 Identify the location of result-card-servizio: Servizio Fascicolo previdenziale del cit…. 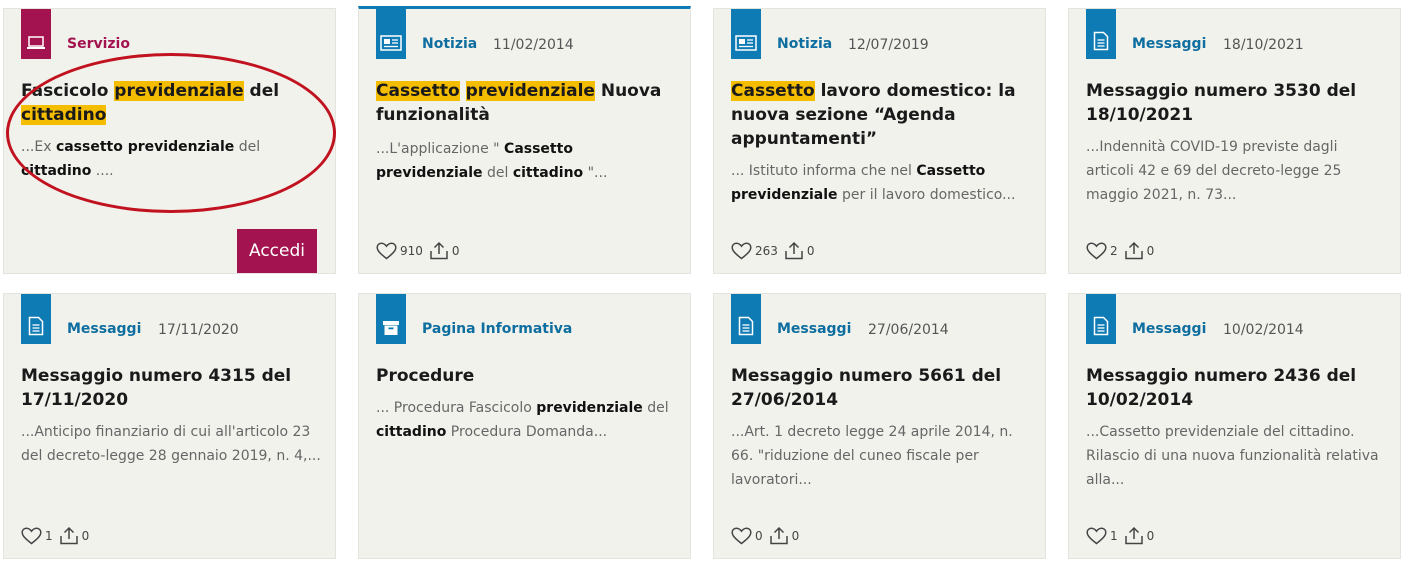
(169, 141).